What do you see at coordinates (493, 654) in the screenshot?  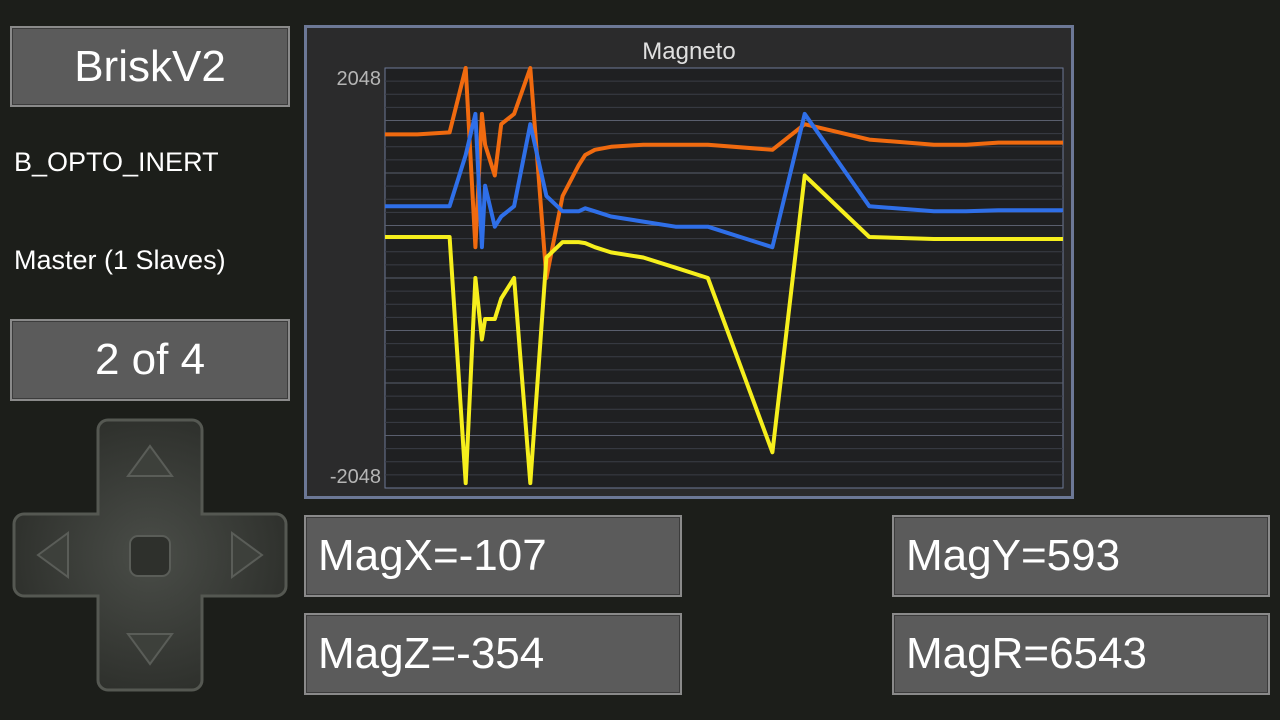 I see `magz-readout: MagZ=-354` at bounding box center [493, 654].